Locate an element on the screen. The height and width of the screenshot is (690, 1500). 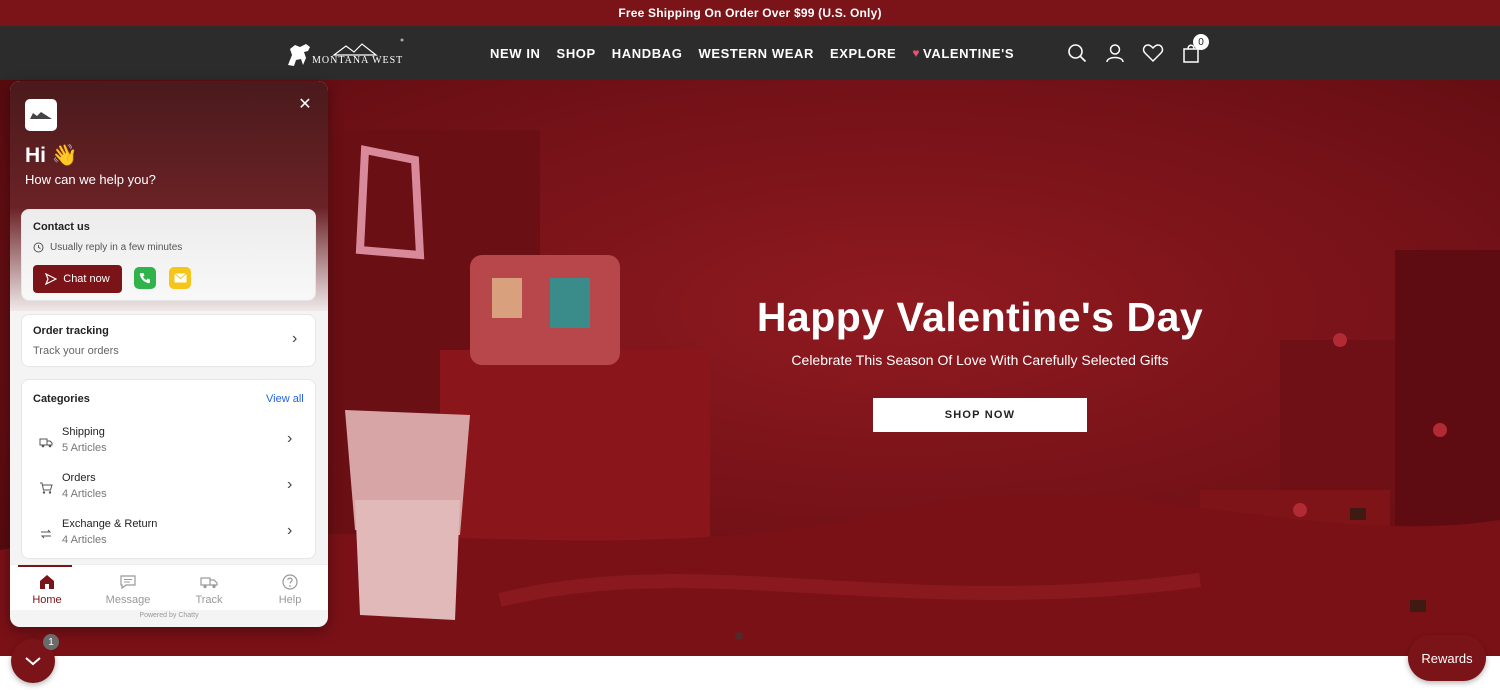
nav-western-wear: WESTERN WEAR is located at coordinates (756, 53).